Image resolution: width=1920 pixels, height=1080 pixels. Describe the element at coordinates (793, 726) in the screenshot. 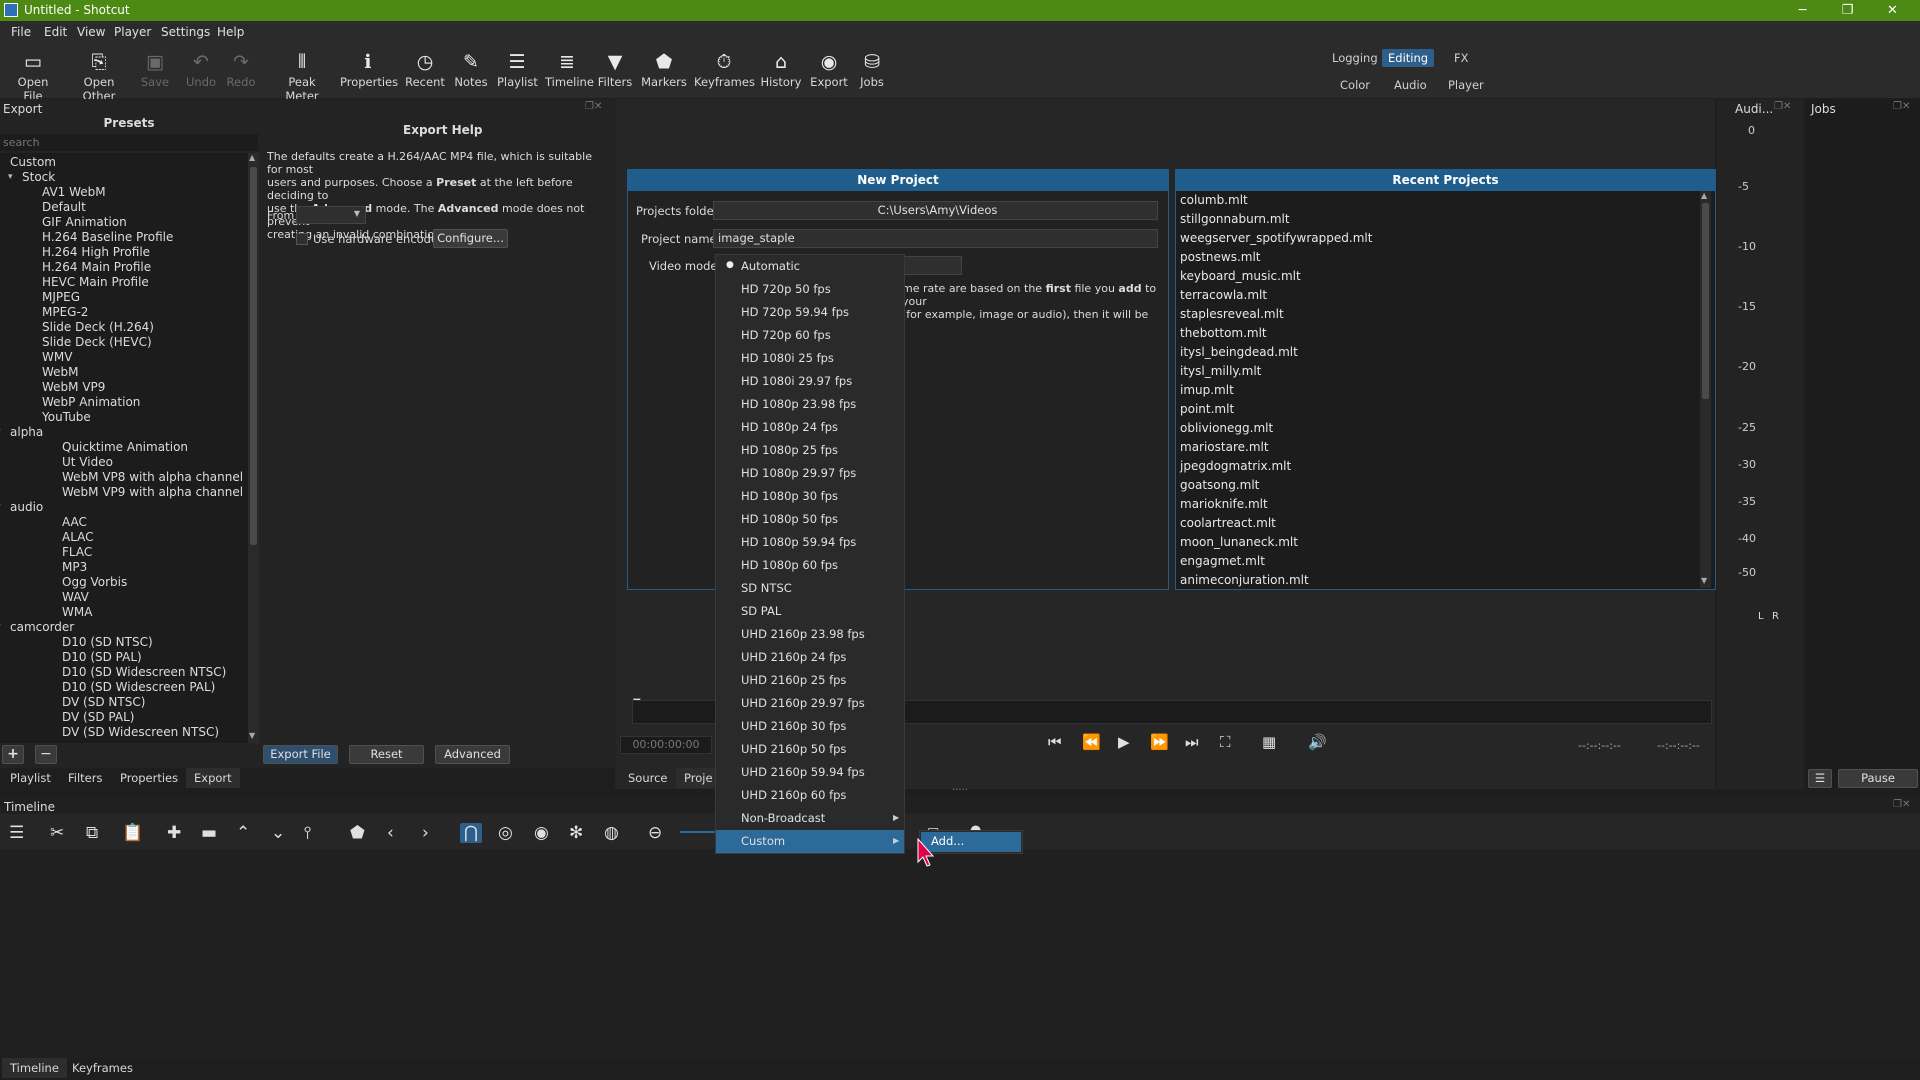

I see `video-mode-option: UHD 2160p 30 fps` at that location.